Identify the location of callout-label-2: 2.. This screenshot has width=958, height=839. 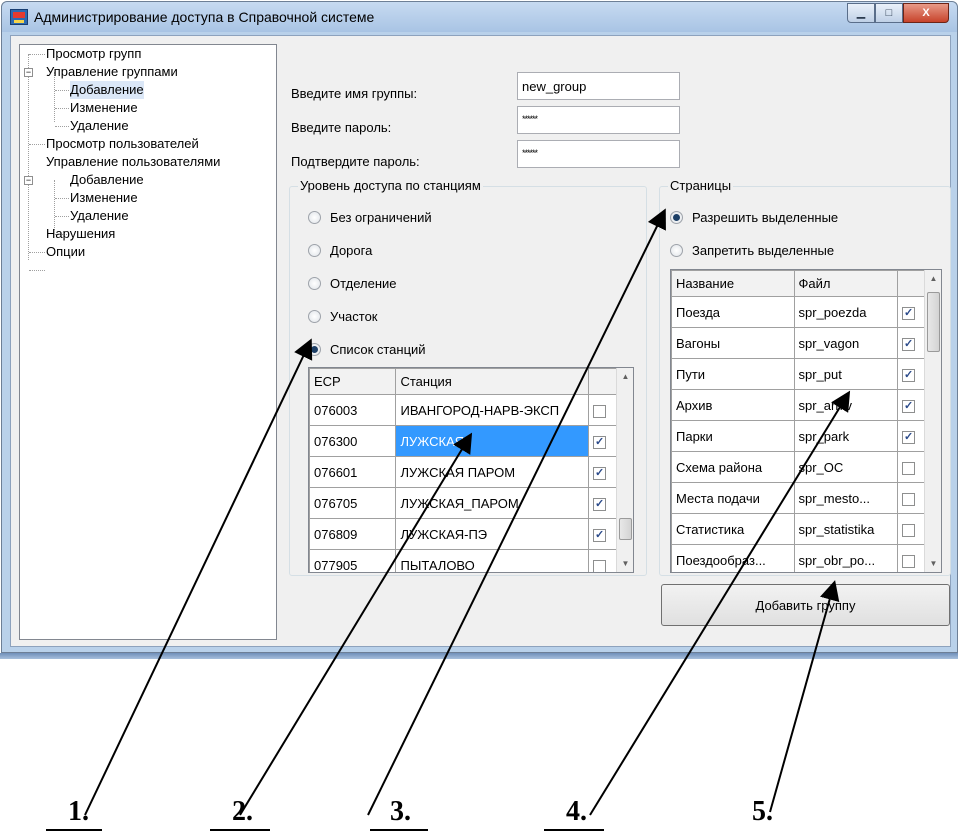
(242, 811).